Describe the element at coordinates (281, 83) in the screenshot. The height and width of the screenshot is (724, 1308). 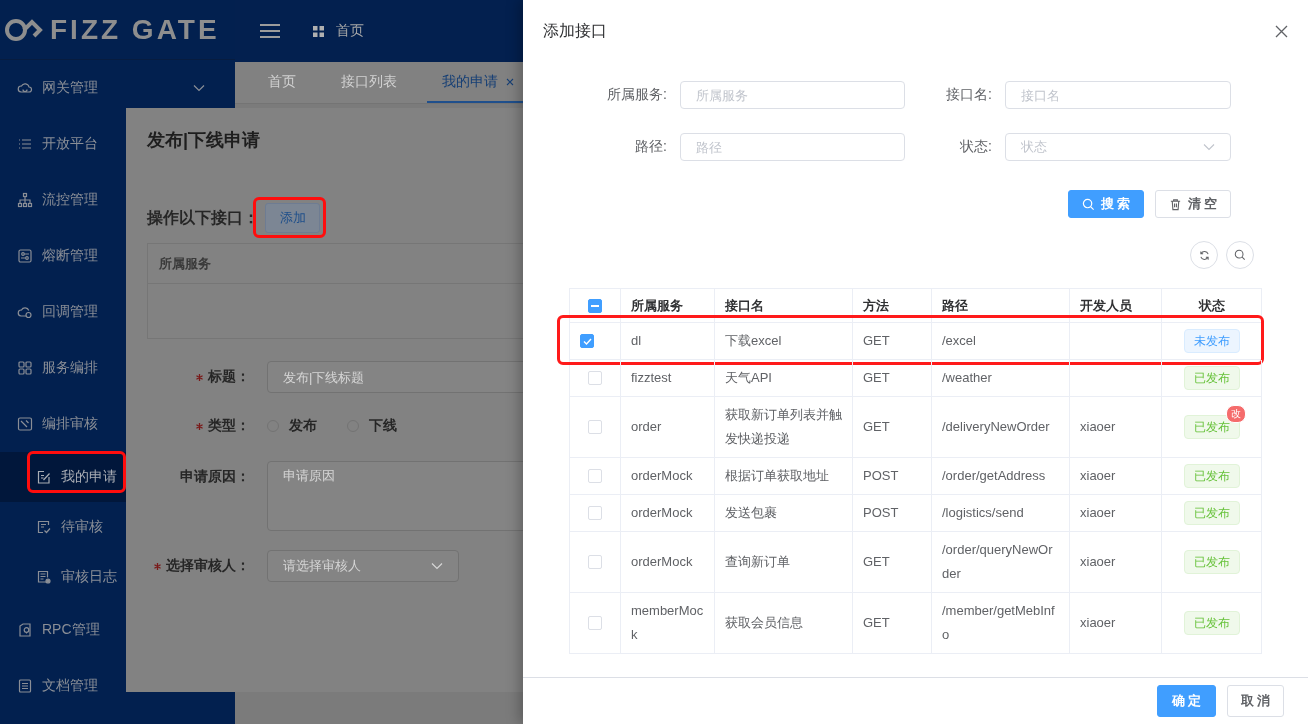
I see `tab: 首页` at that location.